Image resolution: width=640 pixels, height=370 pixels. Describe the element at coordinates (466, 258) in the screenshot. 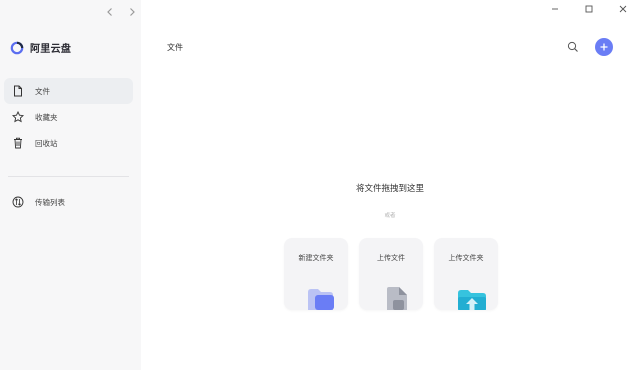

I see `card-label: 上传文件夹` at that location.